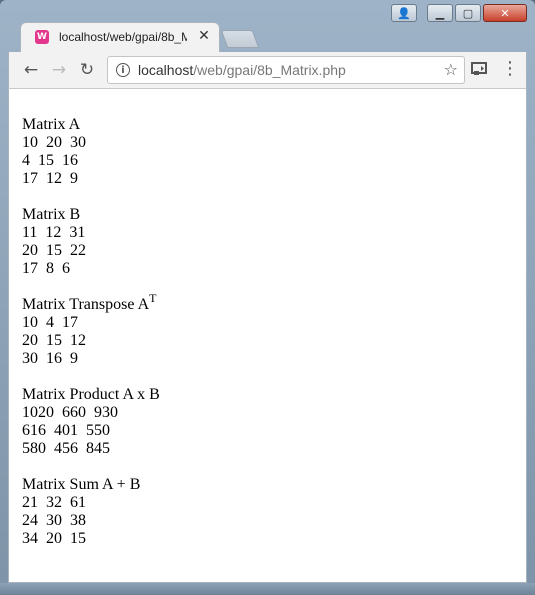 This screenshot has height=595, width=535. I want to click on page-favicon-icon: W, so click(42, 37).